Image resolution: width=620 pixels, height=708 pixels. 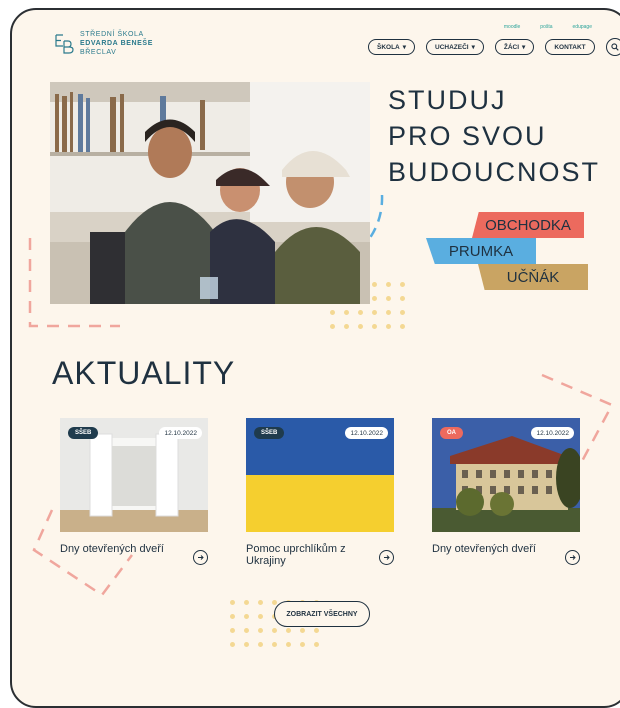 I want to click on nav-item-label: UCHAZEČI, so click(x=452, y=47).